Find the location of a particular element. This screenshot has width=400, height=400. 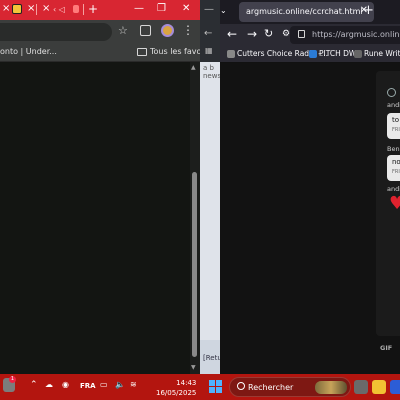

message-text: no is located at coordinates (396, 162).